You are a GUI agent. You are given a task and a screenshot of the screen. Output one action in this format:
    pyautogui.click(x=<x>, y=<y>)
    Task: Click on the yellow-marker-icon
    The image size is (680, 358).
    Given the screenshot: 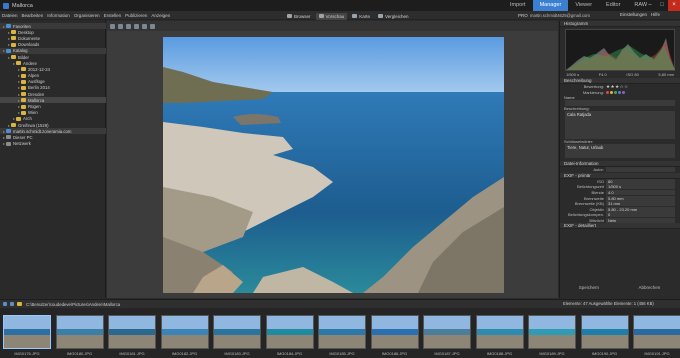 What is the action you would take?
    pyautogui.click(x=611, y=92)
    